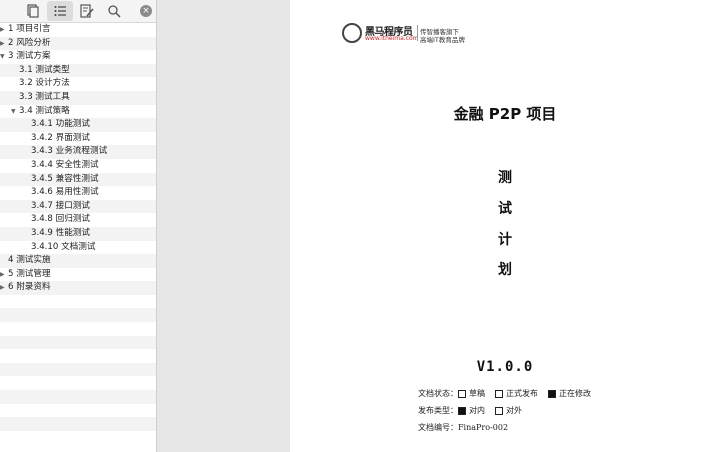 The height and width of the screenshot is (452, 720). Describe the element at coordinates (477, 410) in the screenshot. I see `checkbox-option-label: 对内` at that location.